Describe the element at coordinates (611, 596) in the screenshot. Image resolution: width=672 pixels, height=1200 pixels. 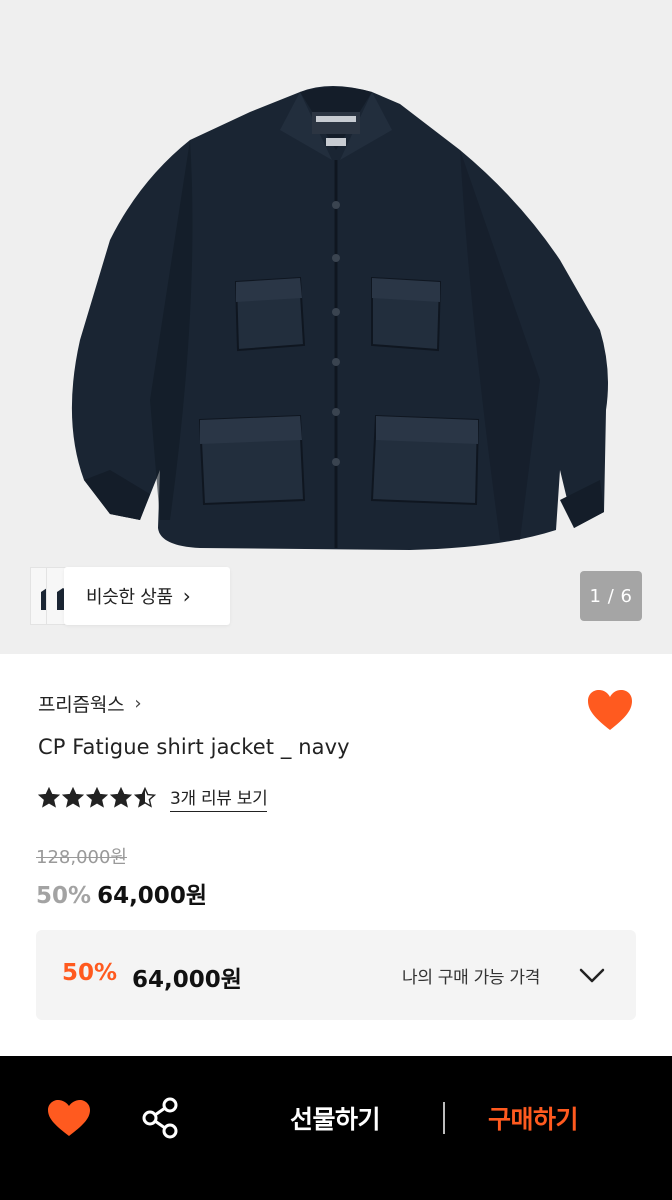
I see `image-page-counter: 1 / 6` at that location.